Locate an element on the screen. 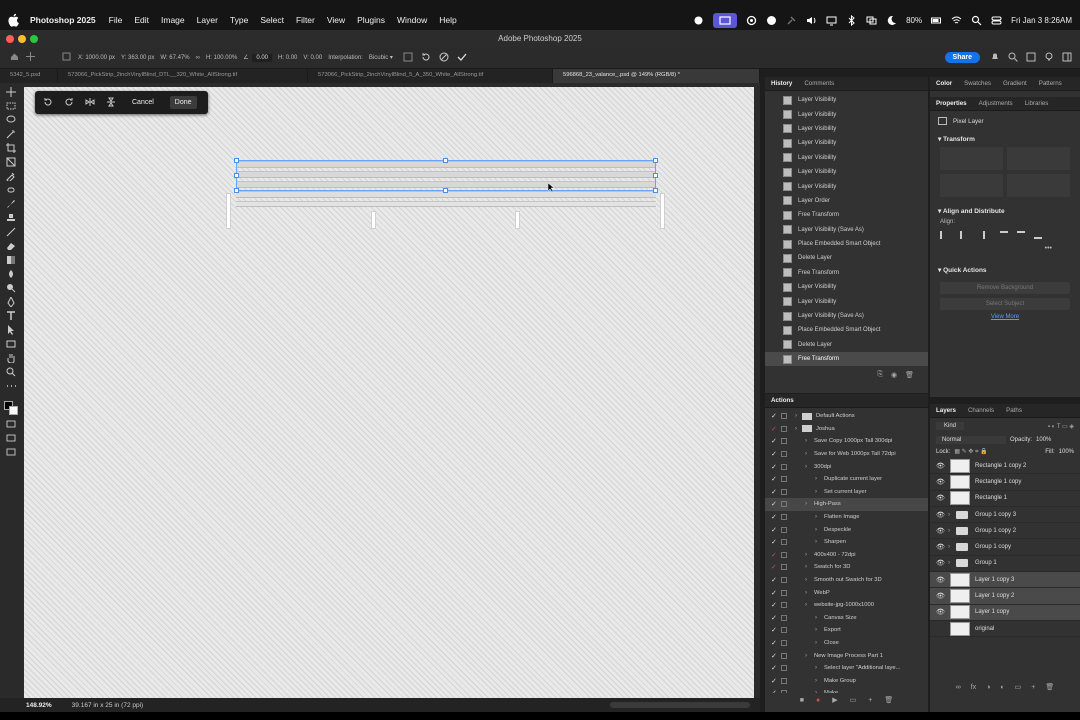 This screenshot has width=1080, height=720. tab-paths: Paths is located at coordinates (1014, 410).